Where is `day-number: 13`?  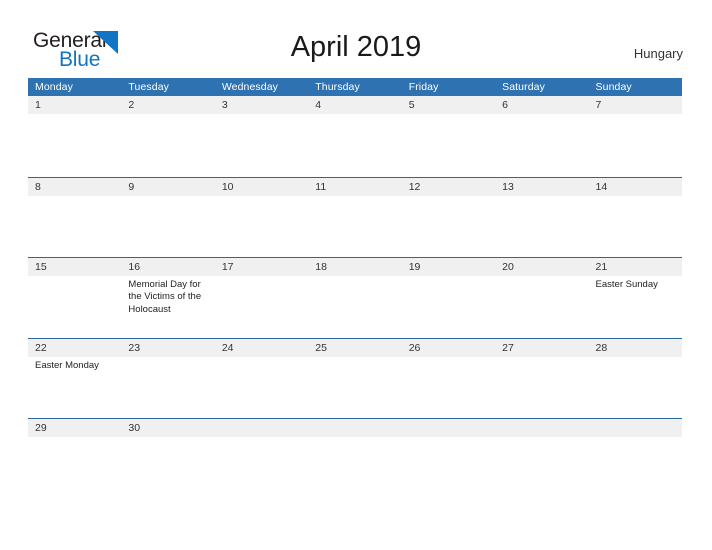 day-number: 13 is located at coordinates (508, 186).